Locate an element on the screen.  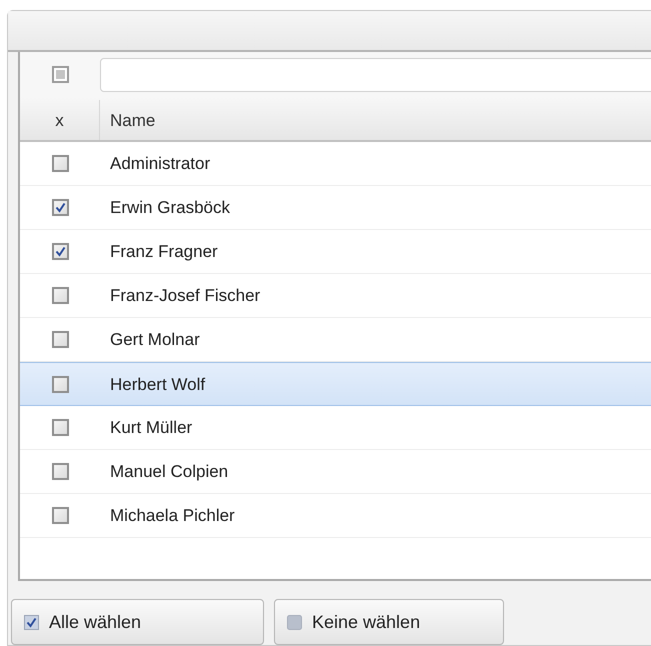
name-cell-text: Gert Molnar is located at coordinates (154, 340).